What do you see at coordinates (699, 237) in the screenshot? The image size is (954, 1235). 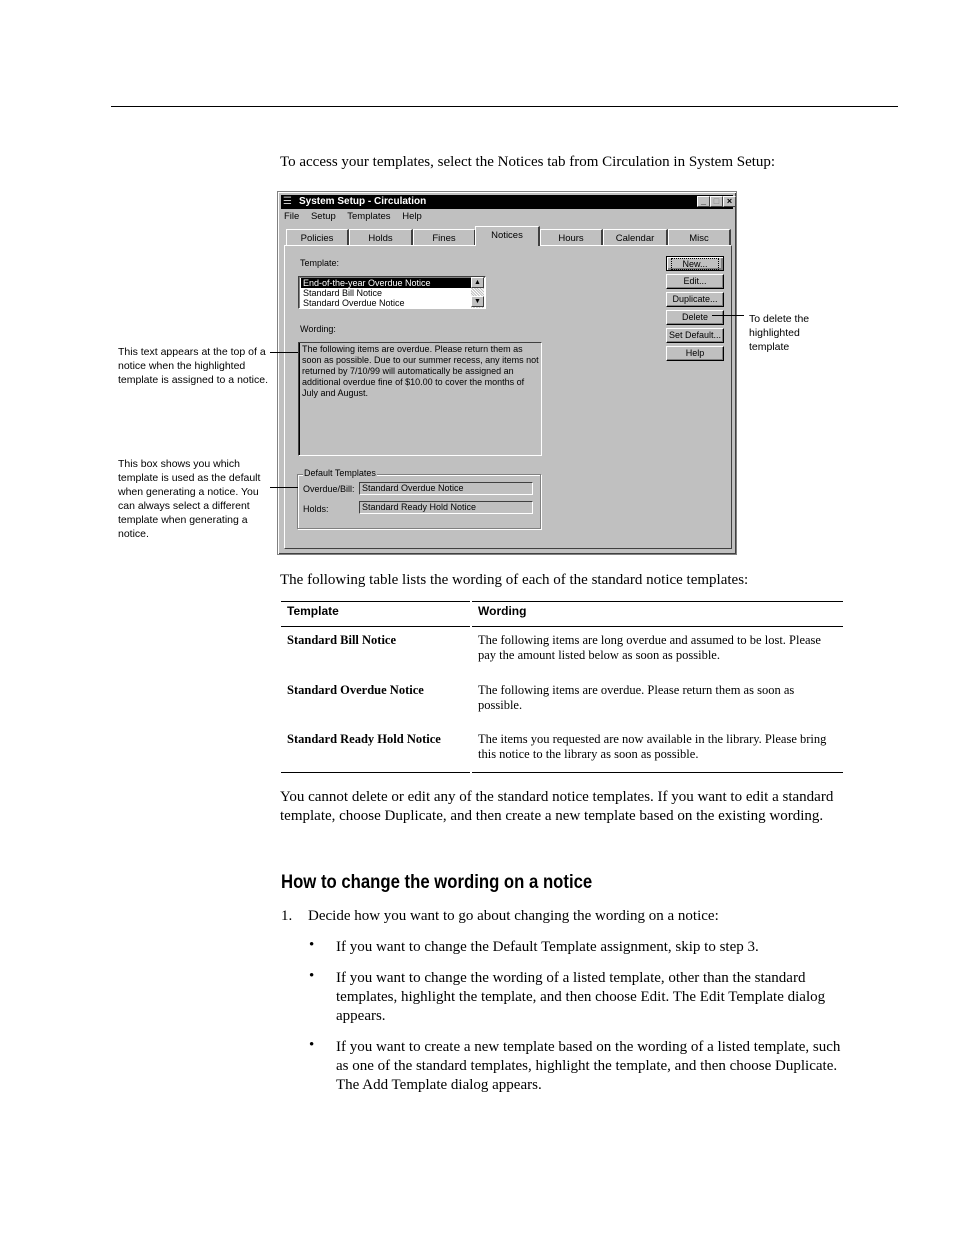 I see `tab-misc: Misc` at bounding box center [699, 237].